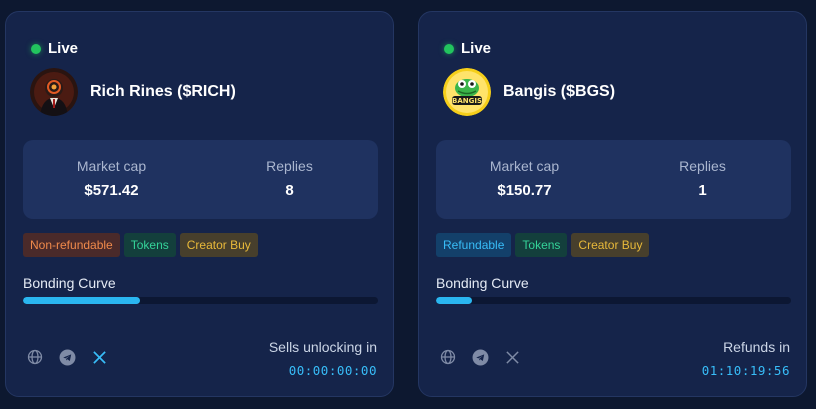  I want to click on bangis-avatar-text: BANGIS, so click(467, 101).